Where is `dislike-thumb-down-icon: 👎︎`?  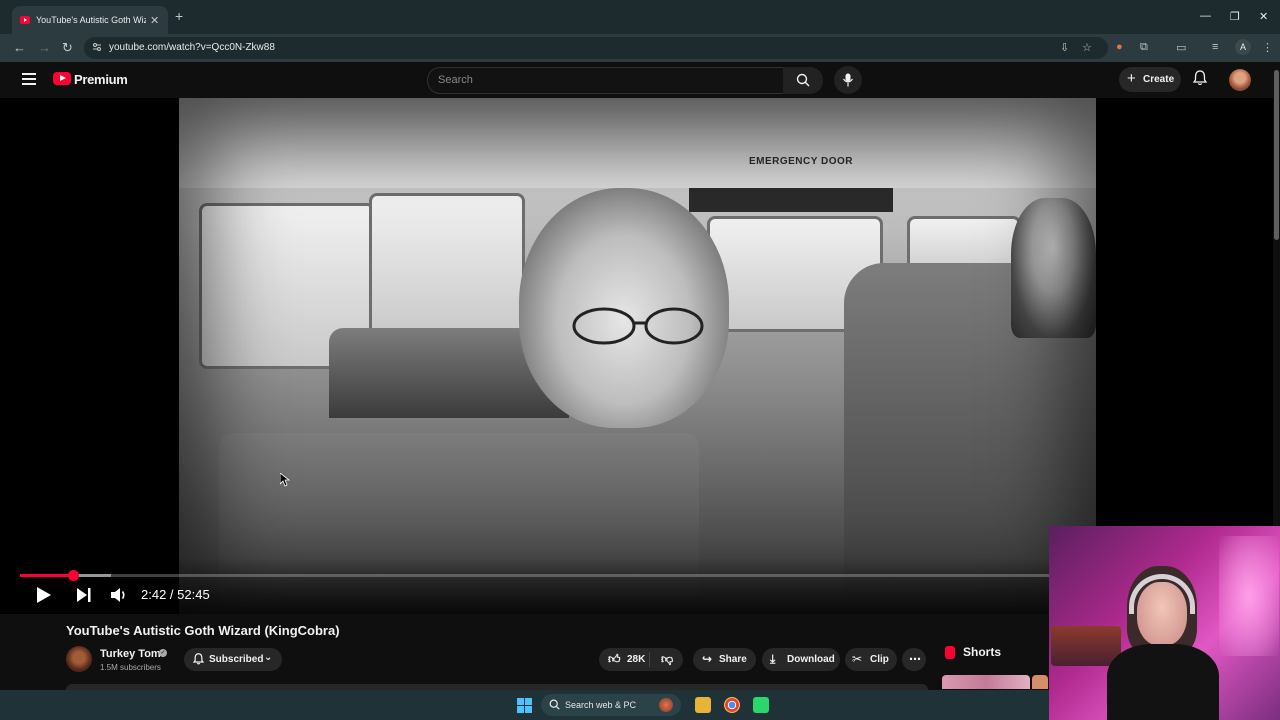
dislike-thumb-down-icon: 👎︎ is located at coordinates (667, 659).